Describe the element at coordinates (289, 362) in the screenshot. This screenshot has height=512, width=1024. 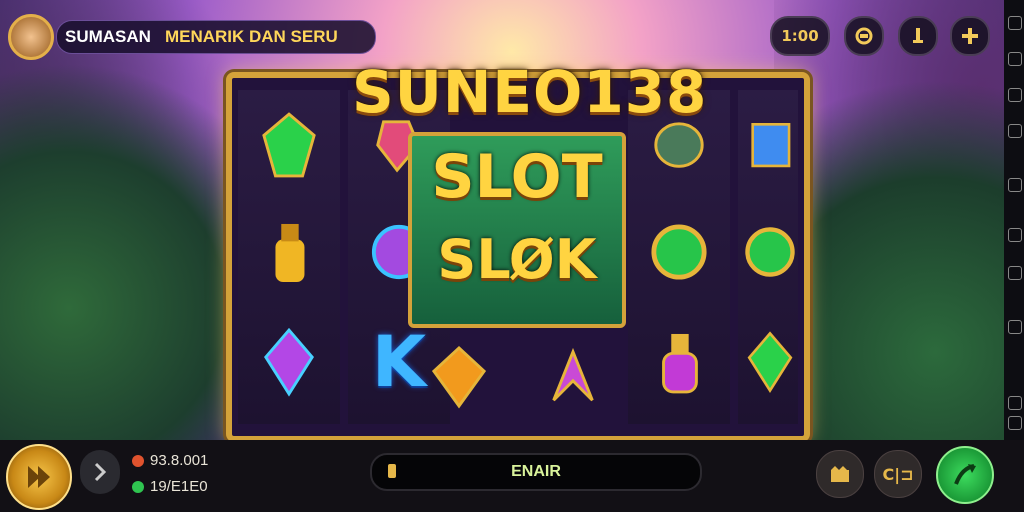
I see `purple-crystal-symbol` at that location.